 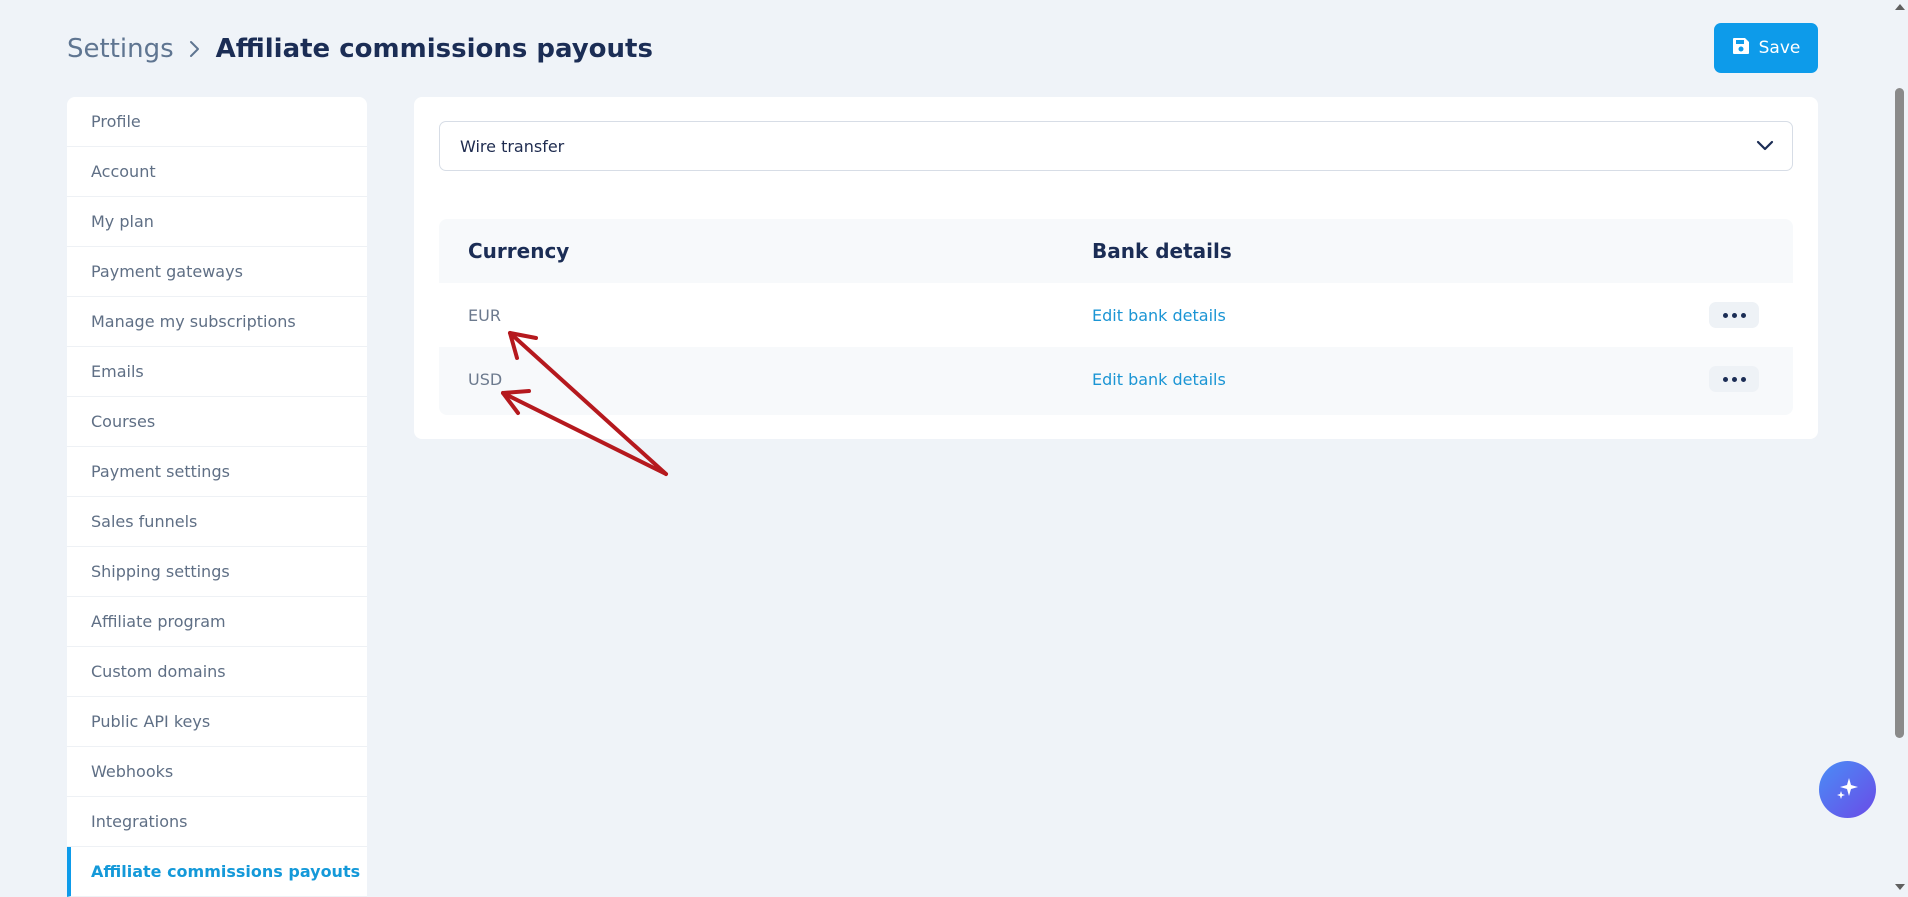 What do you see at coordinates (217, 322) in the screenshot?
I see `sidebar-item-manage-subscriptions: Manage my subscriptions` at bounding box center [217, 322].